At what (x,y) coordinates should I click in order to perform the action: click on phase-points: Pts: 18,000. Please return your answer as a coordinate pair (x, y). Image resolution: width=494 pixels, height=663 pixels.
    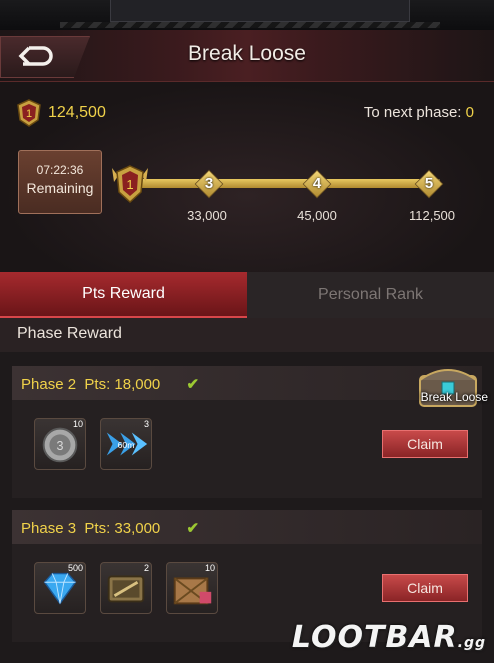
    Looking at the image, I should click on (122, 384).